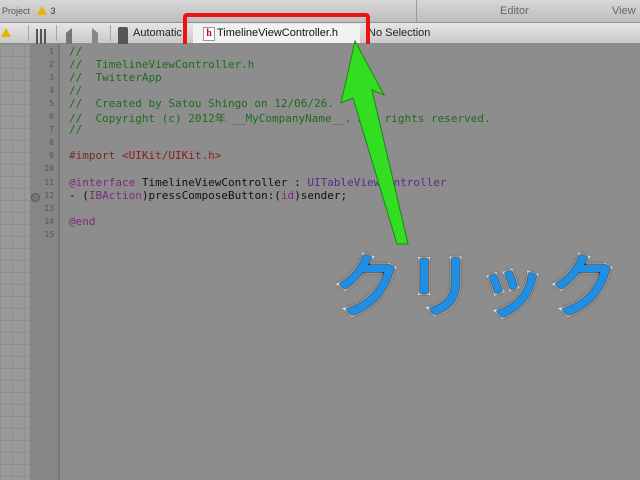 This screenshot has height=480, width=640. What do you see at coordinates (477, 289) in the screenshot?
I see `click-callout: クリック` at bounding box center [477, 289].